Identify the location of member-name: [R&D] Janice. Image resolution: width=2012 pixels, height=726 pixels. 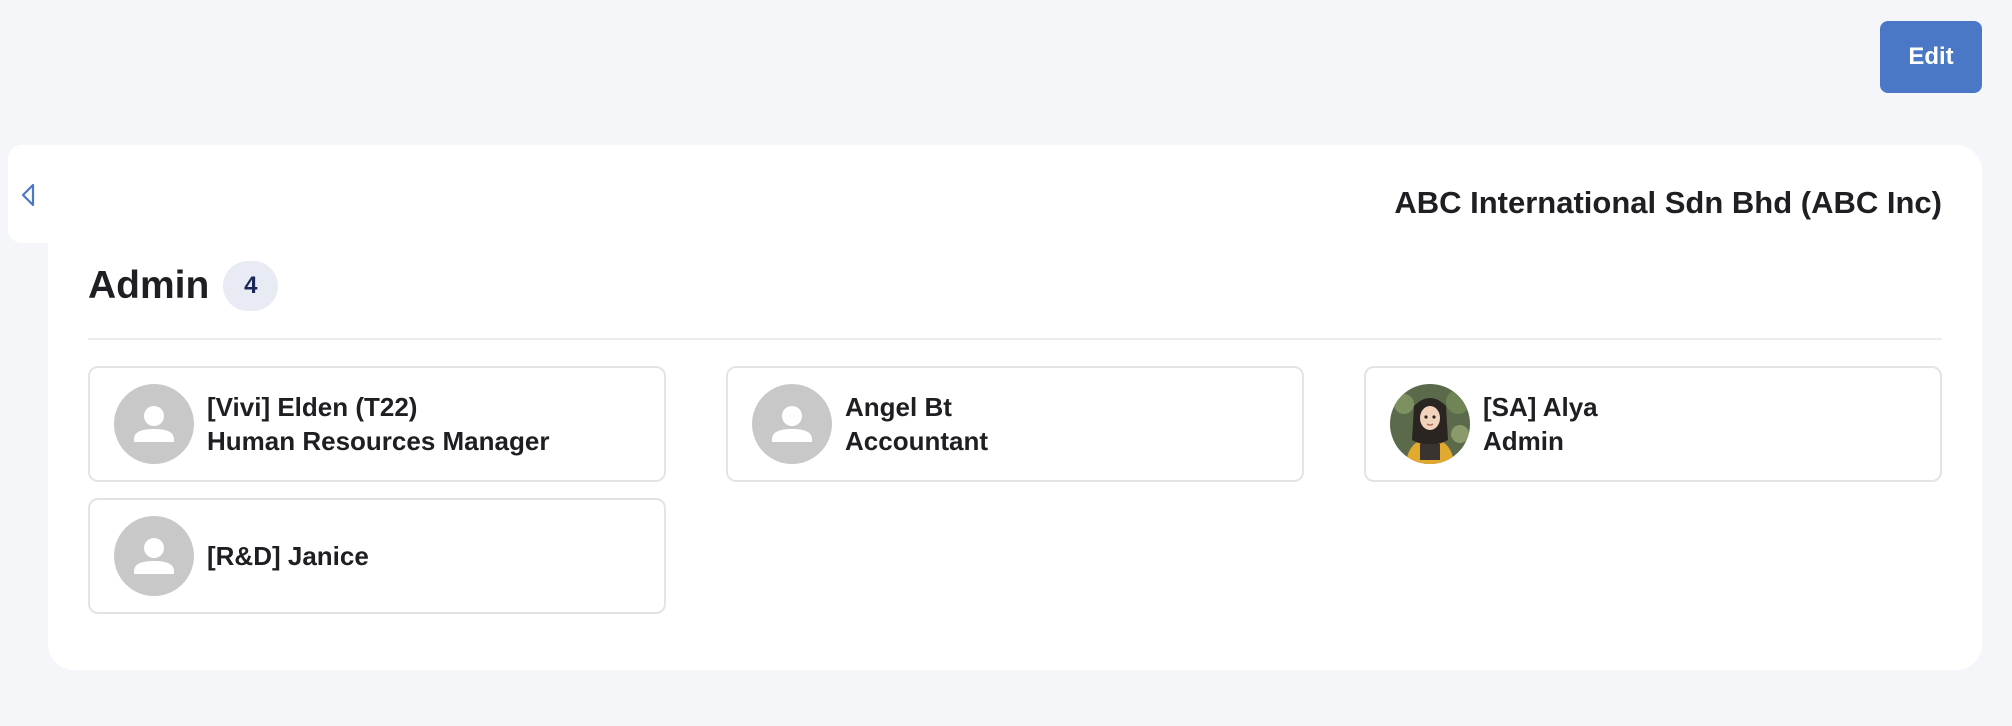
(288, 556).